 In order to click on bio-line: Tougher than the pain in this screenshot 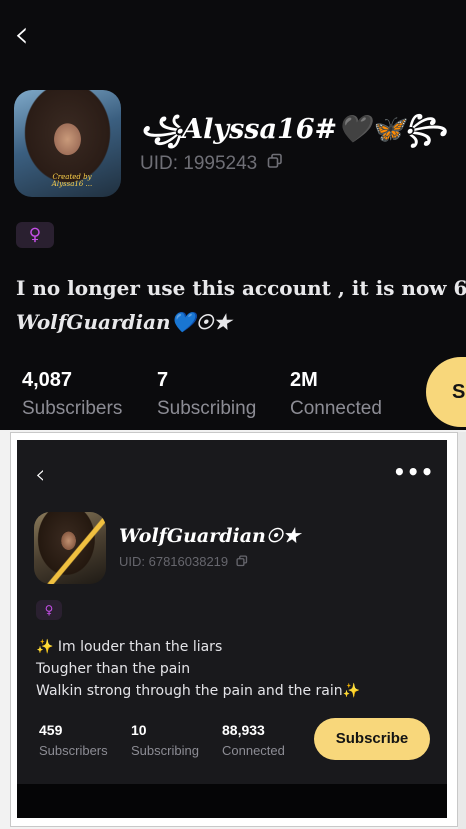, I will do `click(113, 669)`.